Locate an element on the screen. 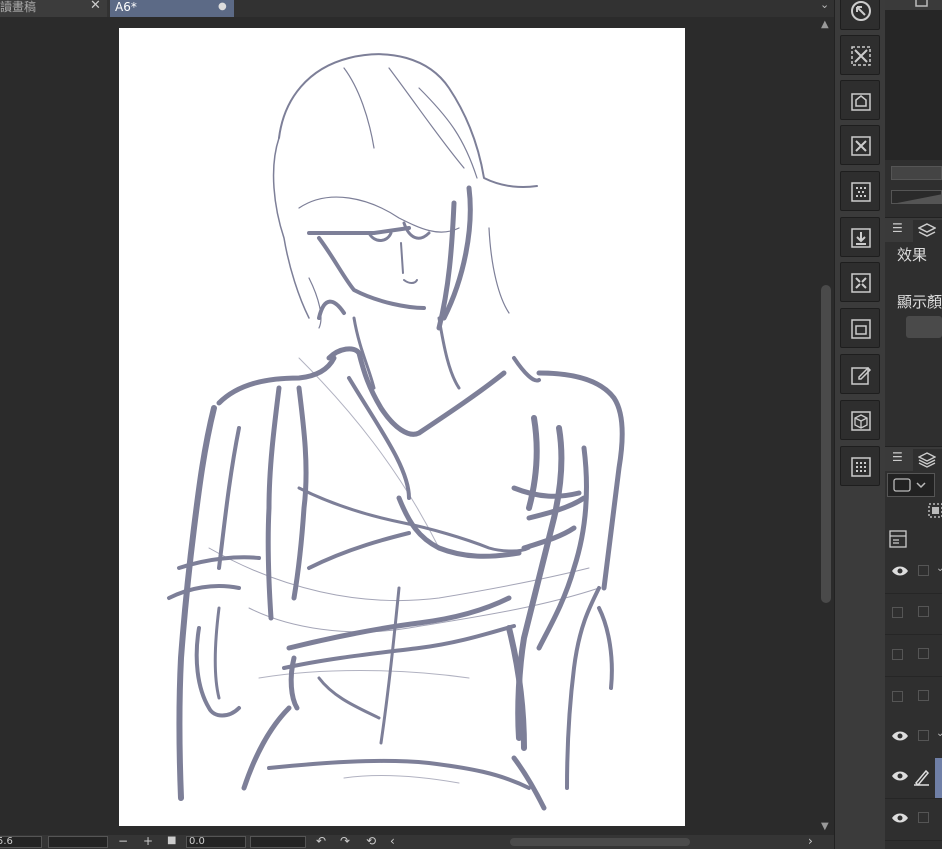  tone-button is located at coordinates (860, 191).